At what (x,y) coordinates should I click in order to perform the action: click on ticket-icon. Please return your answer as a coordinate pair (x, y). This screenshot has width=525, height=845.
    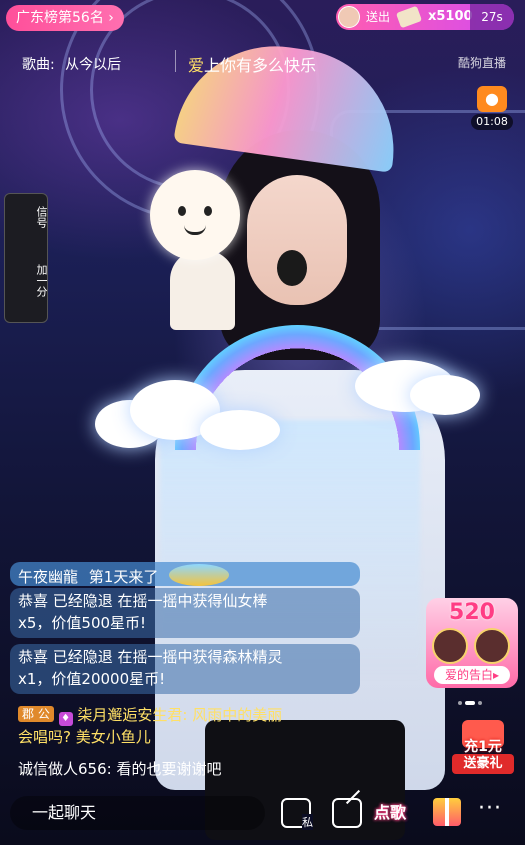
    Looking at the image, I should click on (409, 17).